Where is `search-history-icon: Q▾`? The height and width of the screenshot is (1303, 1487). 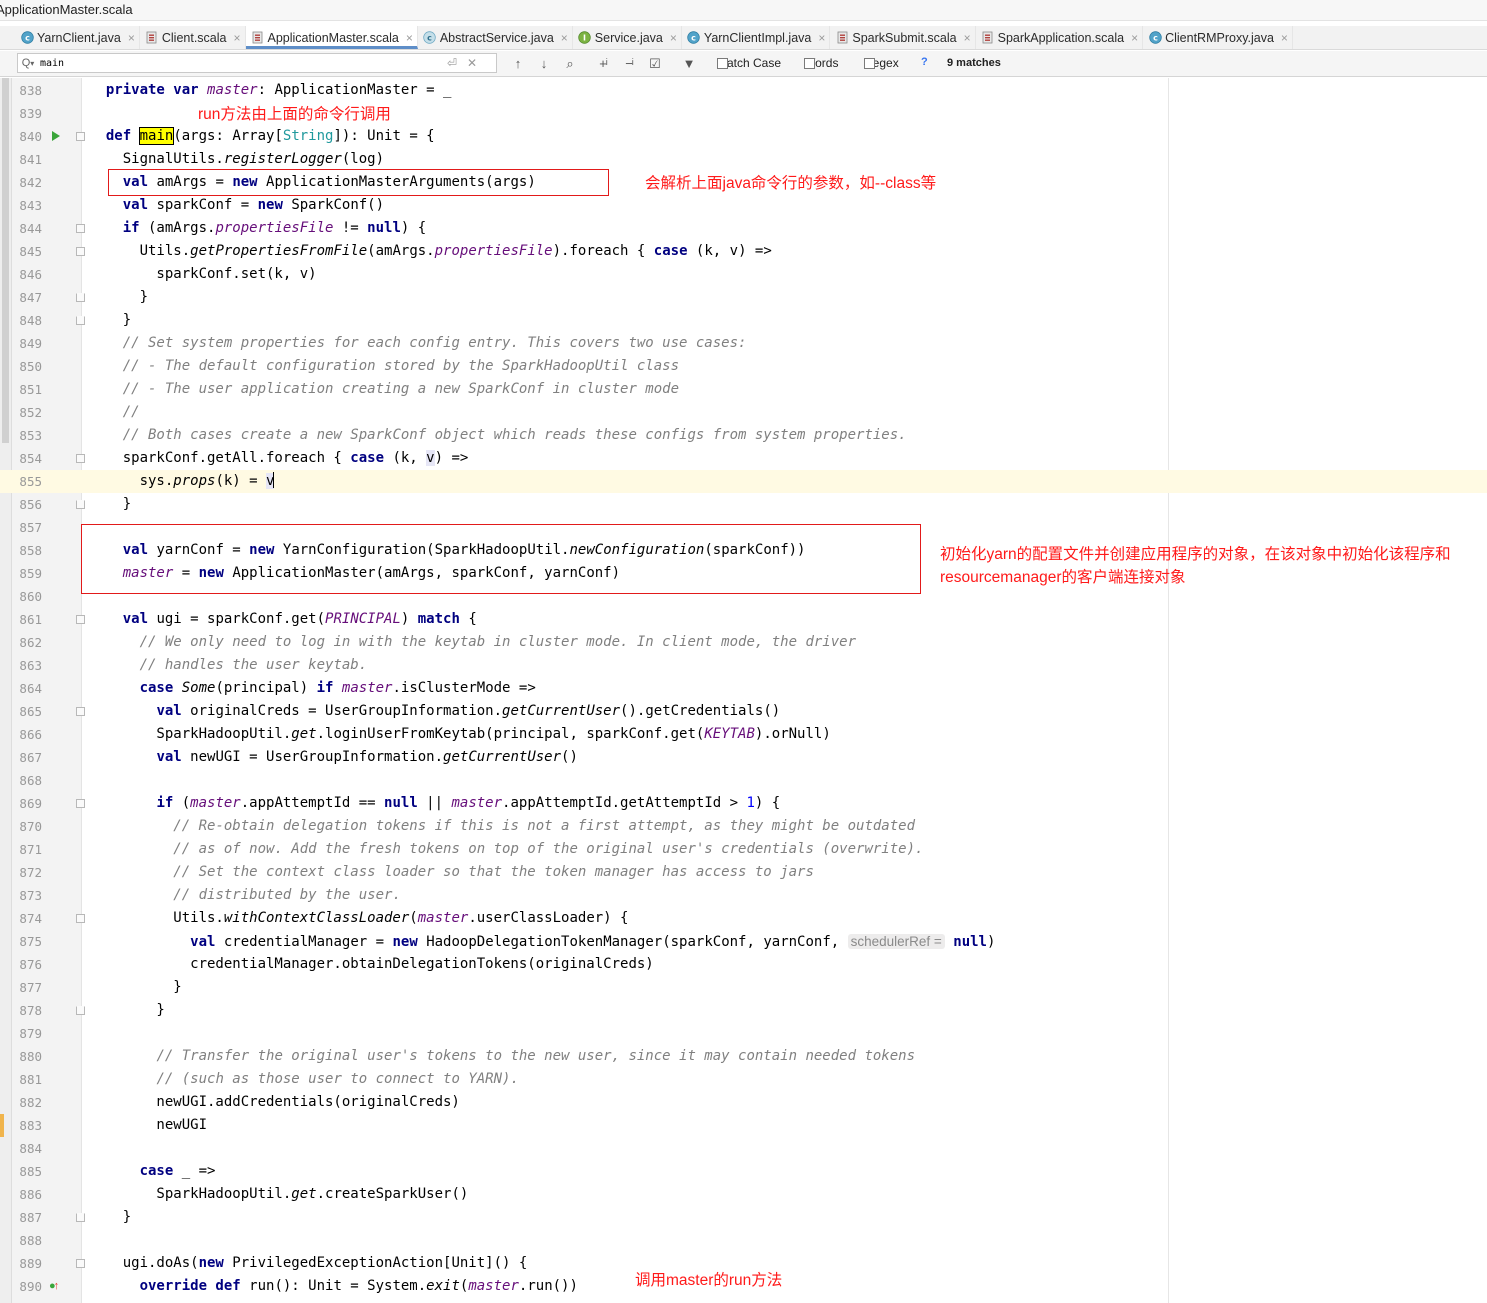 search-history-icon: Q▾ is located at coordinates (28, 63).